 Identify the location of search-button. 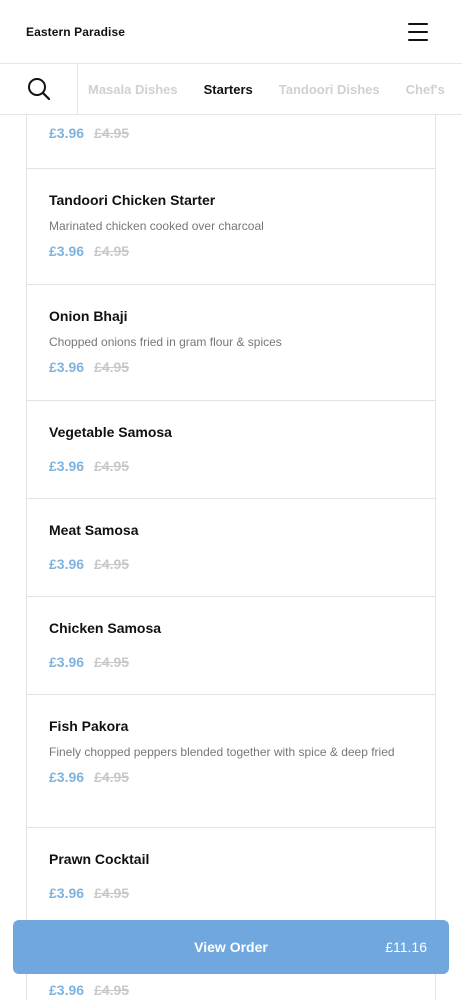
(39, 89).